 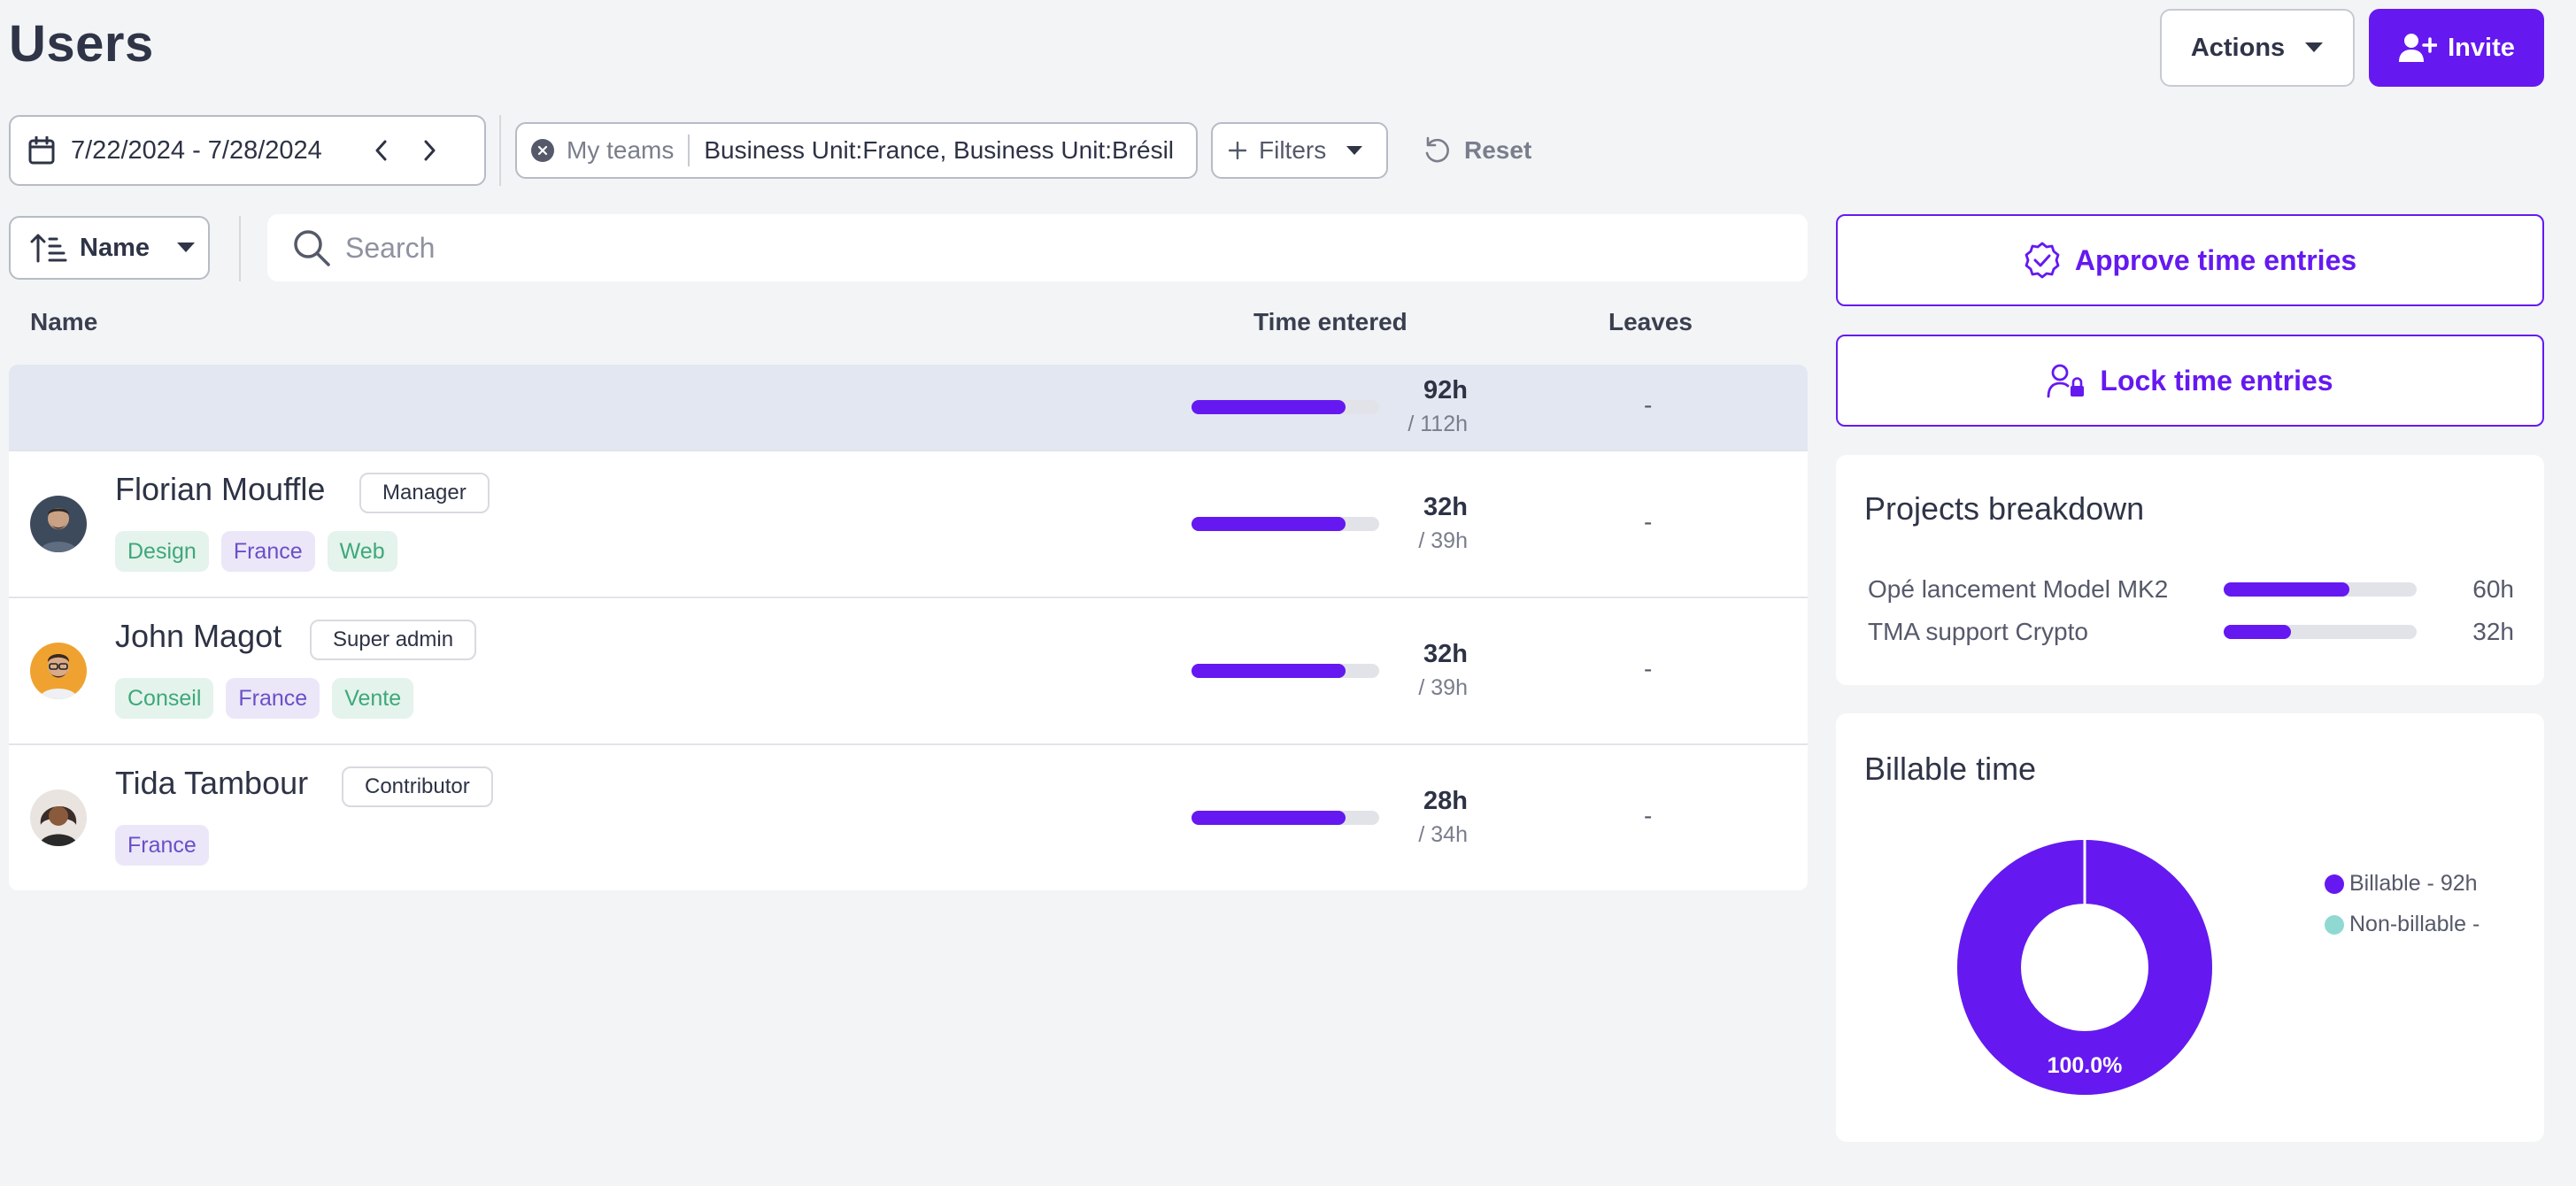 What do you see at coordinates (2004, 508) in the screenshot?
I see `card-title: Projects breakdown` at bounding box center [2004, 508].